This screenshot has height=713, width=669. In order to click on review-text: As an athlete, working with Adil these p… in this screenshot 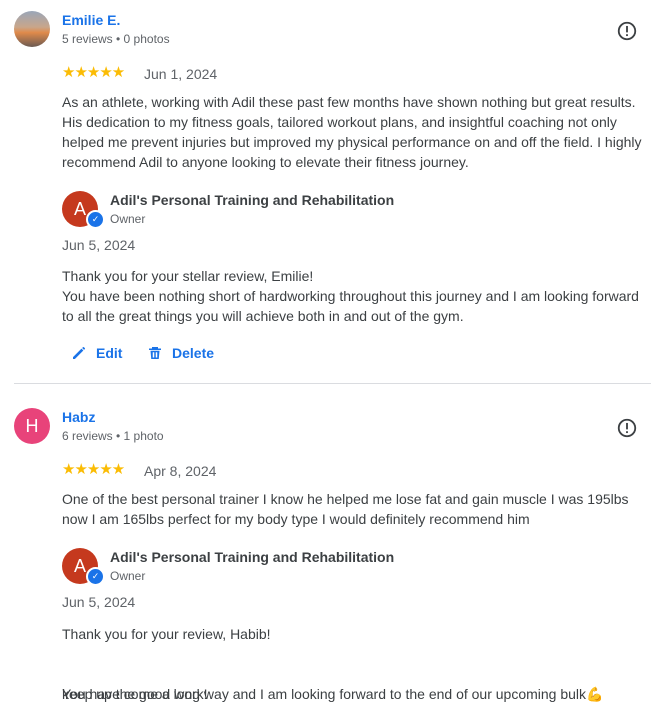, I will do `click(352, 132)`.